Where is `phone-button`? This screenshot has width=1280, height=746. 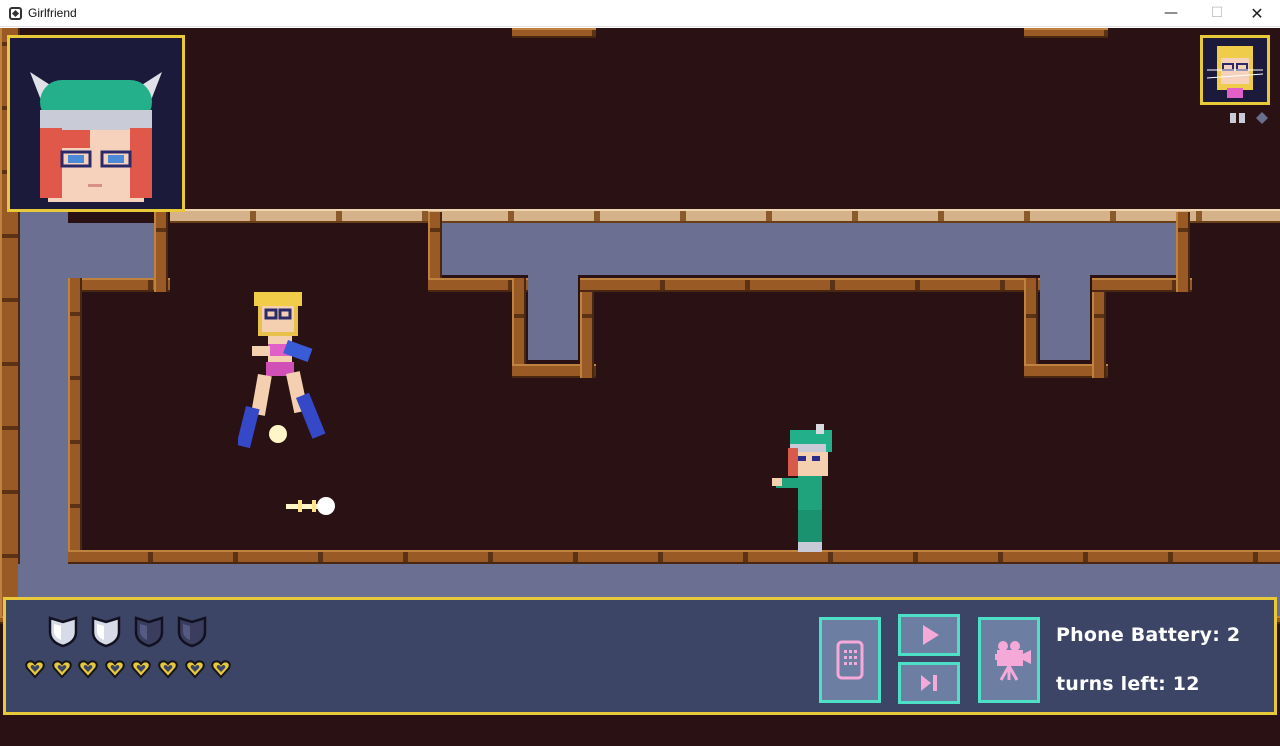
phone-button is located at coordinates (850, 660).